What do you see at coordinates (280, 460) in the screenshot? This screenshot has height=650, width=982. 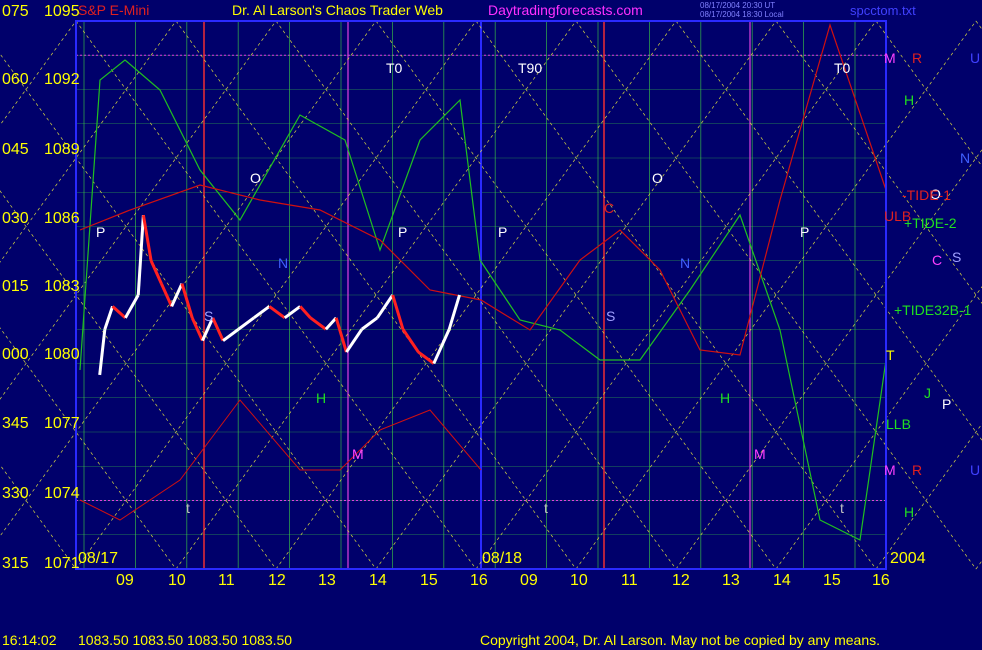 I see `tide-1-lower-line` at bounding box center [280, 460].